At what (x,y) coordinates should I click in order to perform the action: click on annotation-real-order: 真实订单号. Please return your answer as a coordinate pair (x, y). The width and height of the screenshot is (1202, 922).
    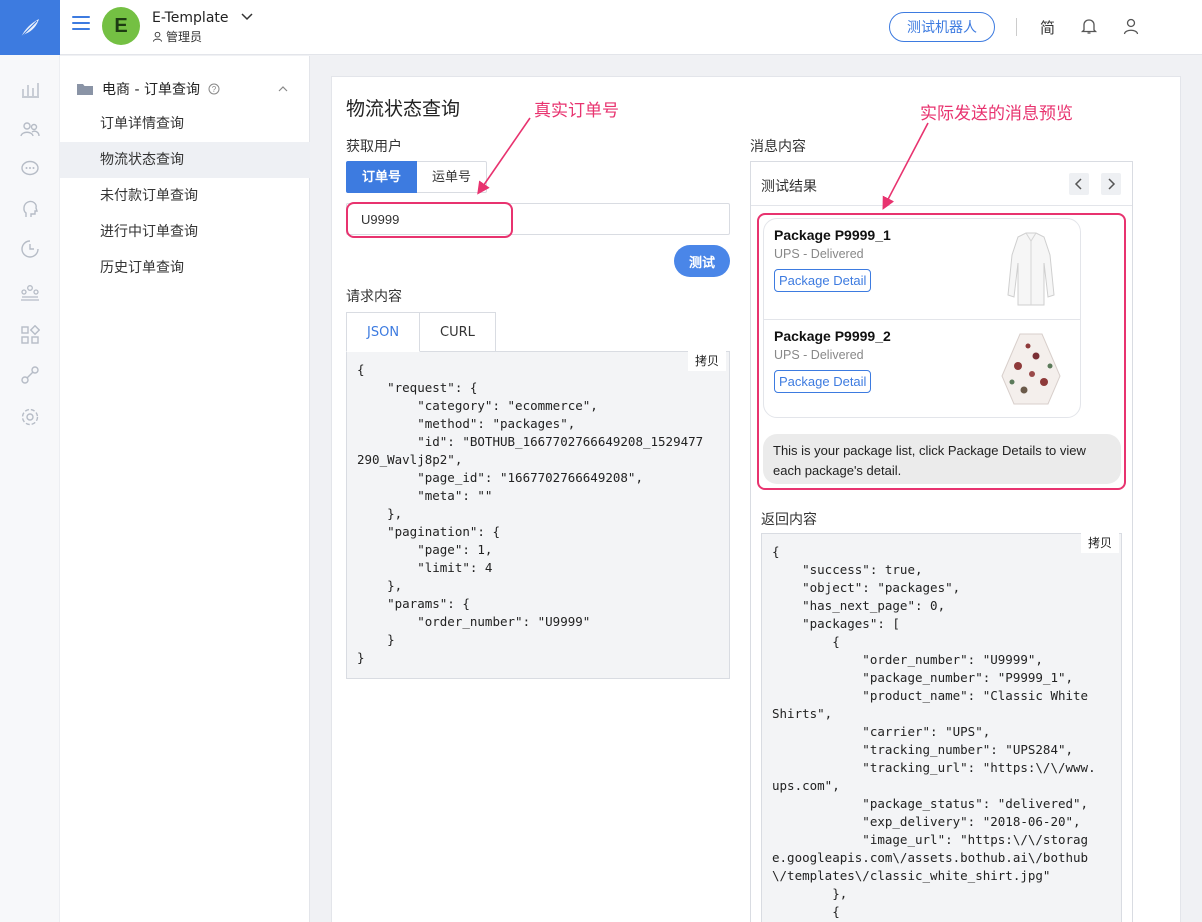
    Looking at the image, I should click on (576, 111).